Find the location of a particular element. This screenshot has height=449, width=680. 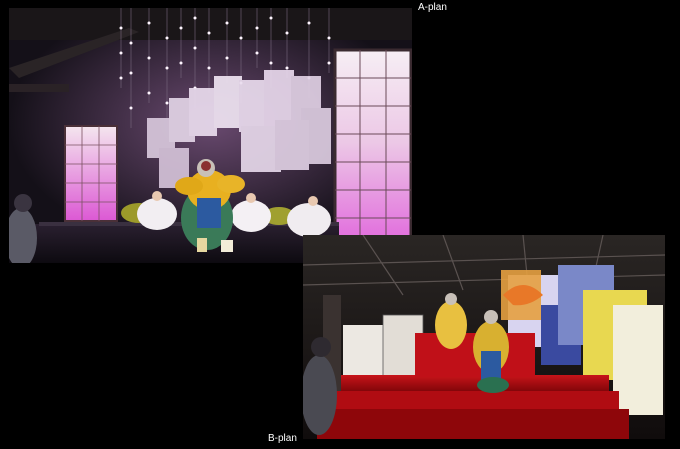

caption-a-plan: A-plan is located at coordinates (432, 7).